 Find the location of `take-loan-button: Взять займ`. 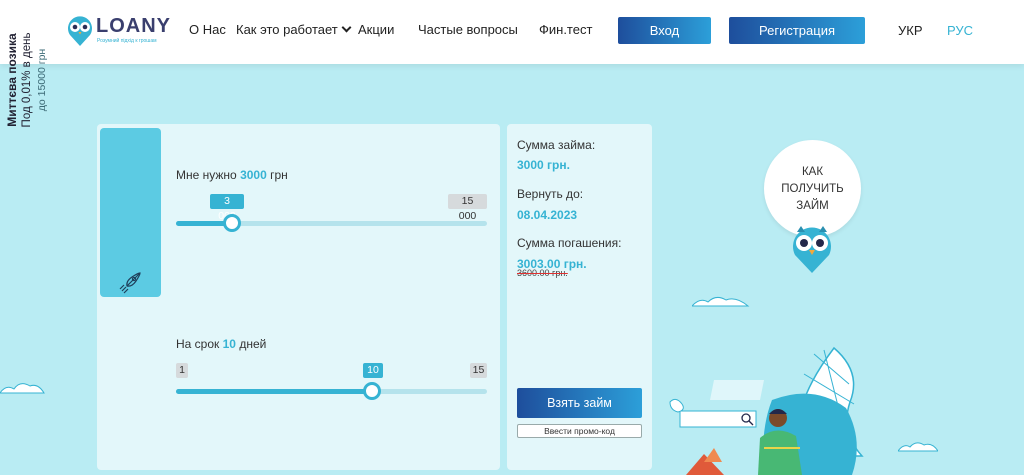

take-loan-button: Взять займ is located at coordinates (579, 403).